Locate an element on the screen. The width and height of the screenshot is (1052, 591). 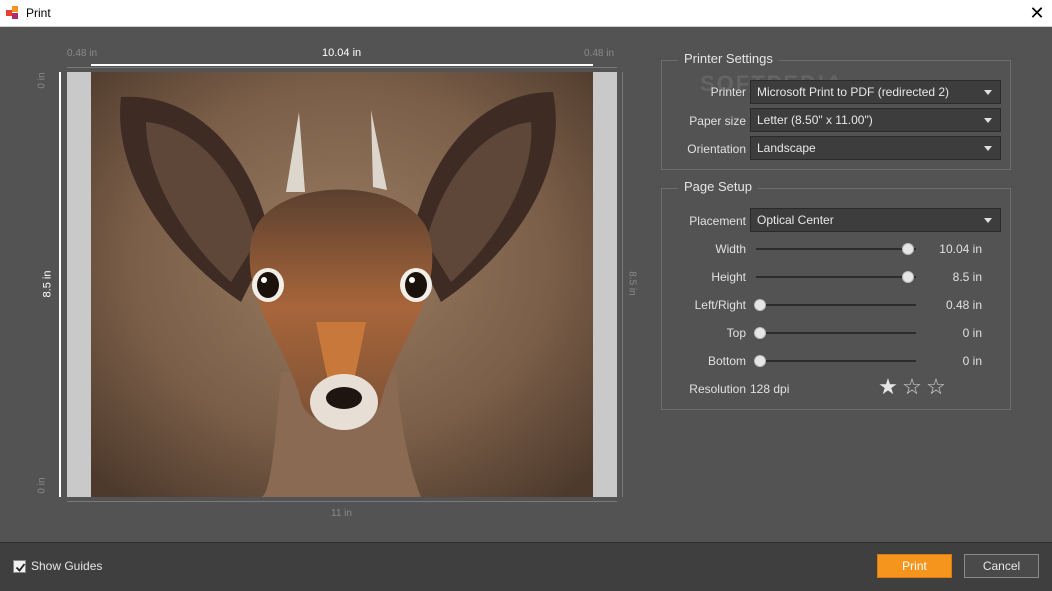
window-title: Print is located at coordinates (38, 13).